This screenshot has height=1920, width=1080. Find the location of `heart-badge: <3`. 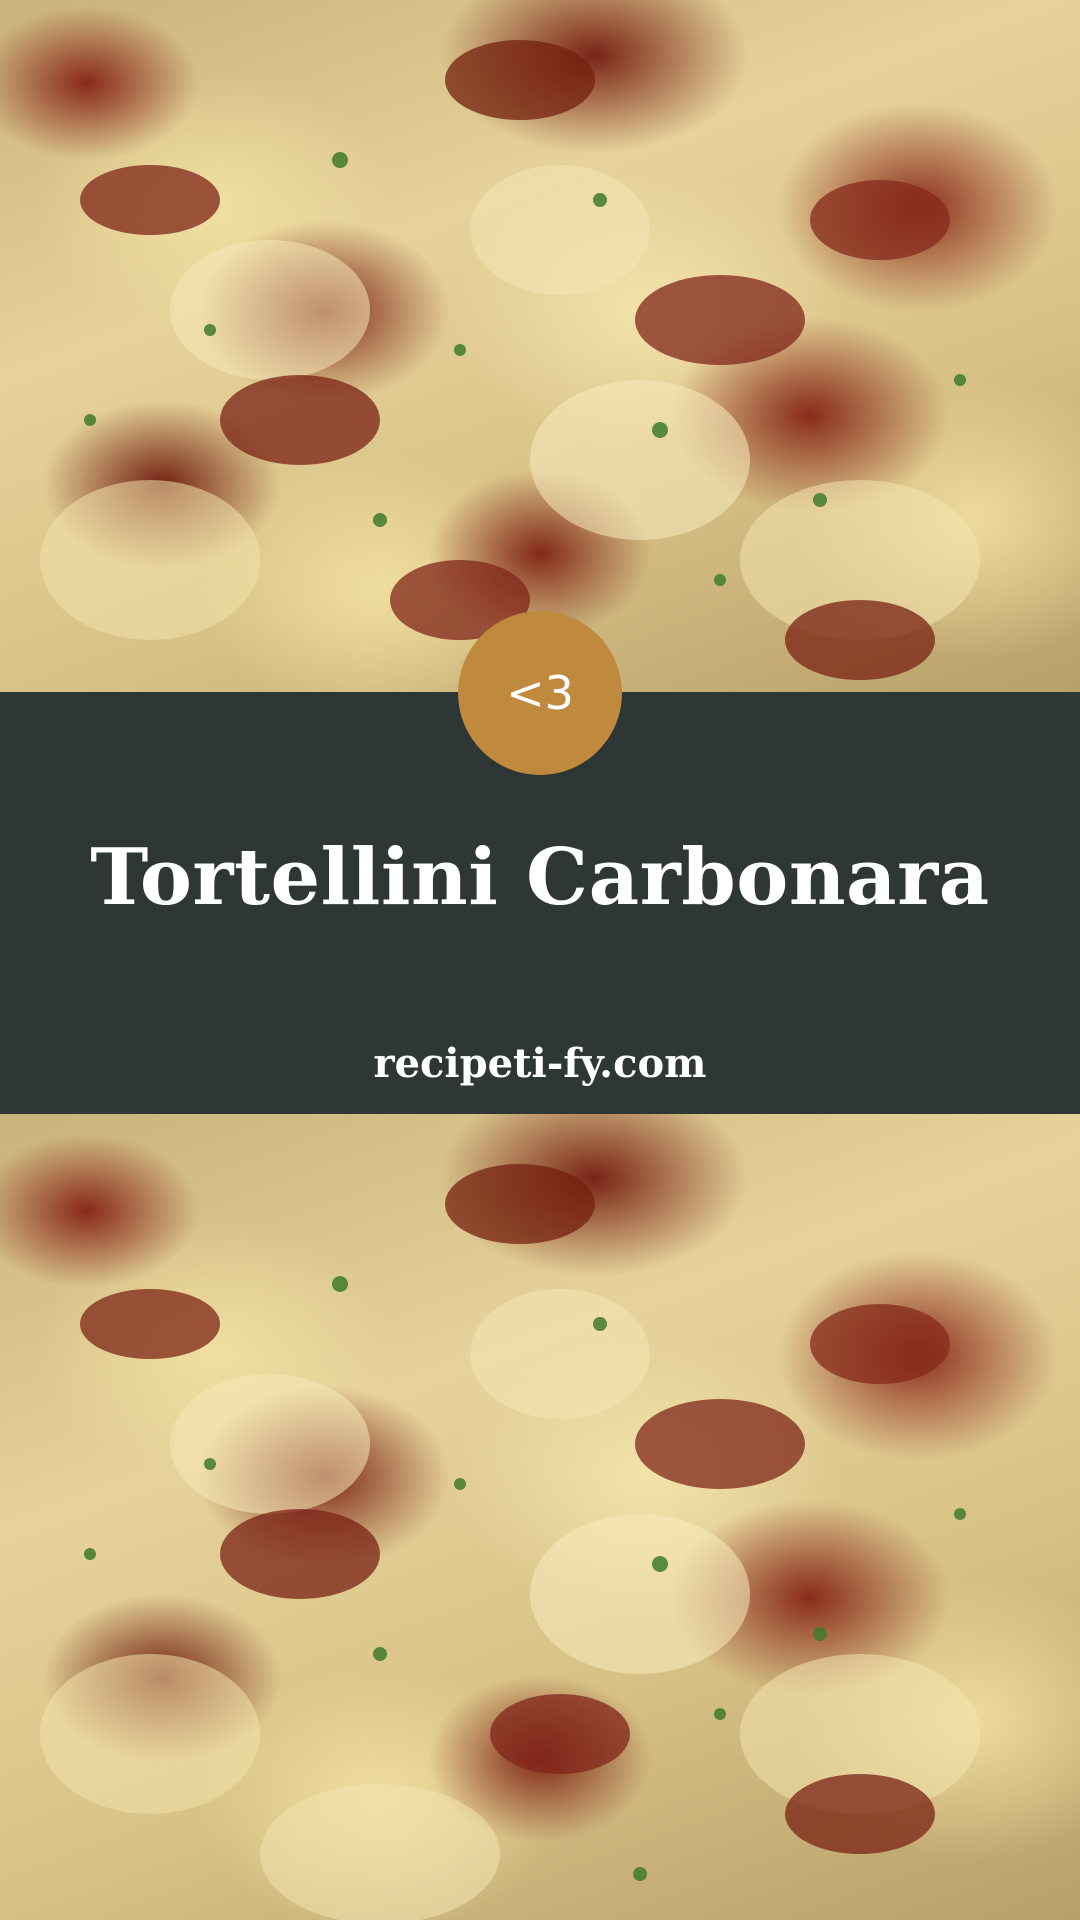

heart-badge: <3 is located at coordinates (540, 693).